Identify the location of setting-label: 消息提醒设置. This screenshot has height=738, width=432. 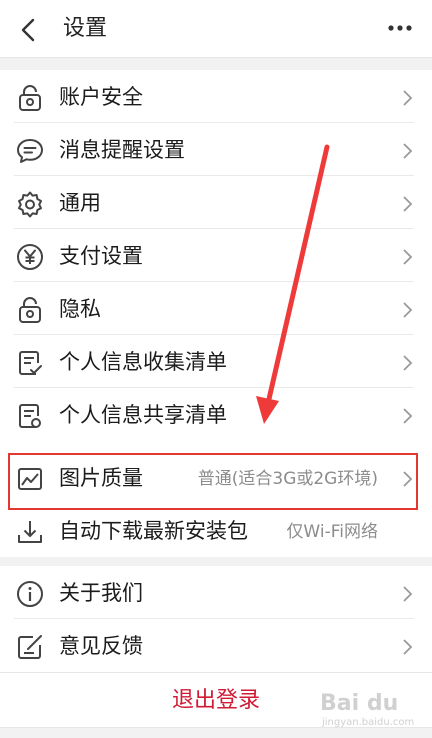
(122, 150).